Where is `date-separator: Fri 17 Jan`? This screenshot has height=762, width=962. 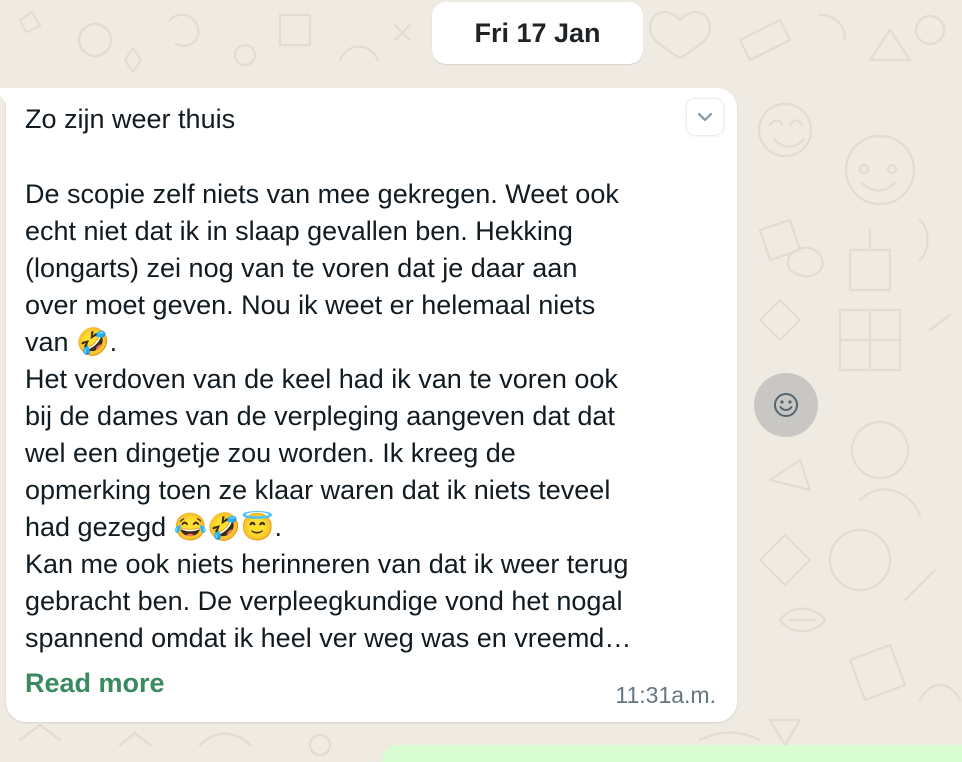
date-separator: Fri 17 Jan is located at coordinates (537, 33).